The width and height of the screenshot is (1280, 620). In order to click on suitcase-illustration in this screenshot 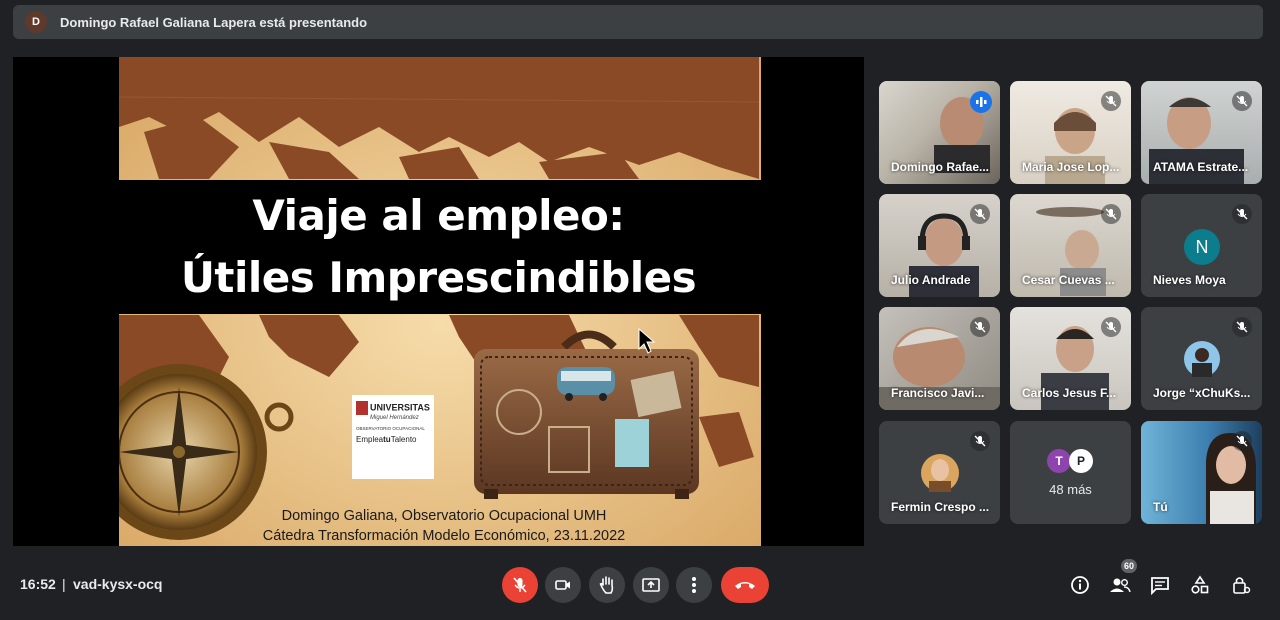, I will do `click(586, 414)`.